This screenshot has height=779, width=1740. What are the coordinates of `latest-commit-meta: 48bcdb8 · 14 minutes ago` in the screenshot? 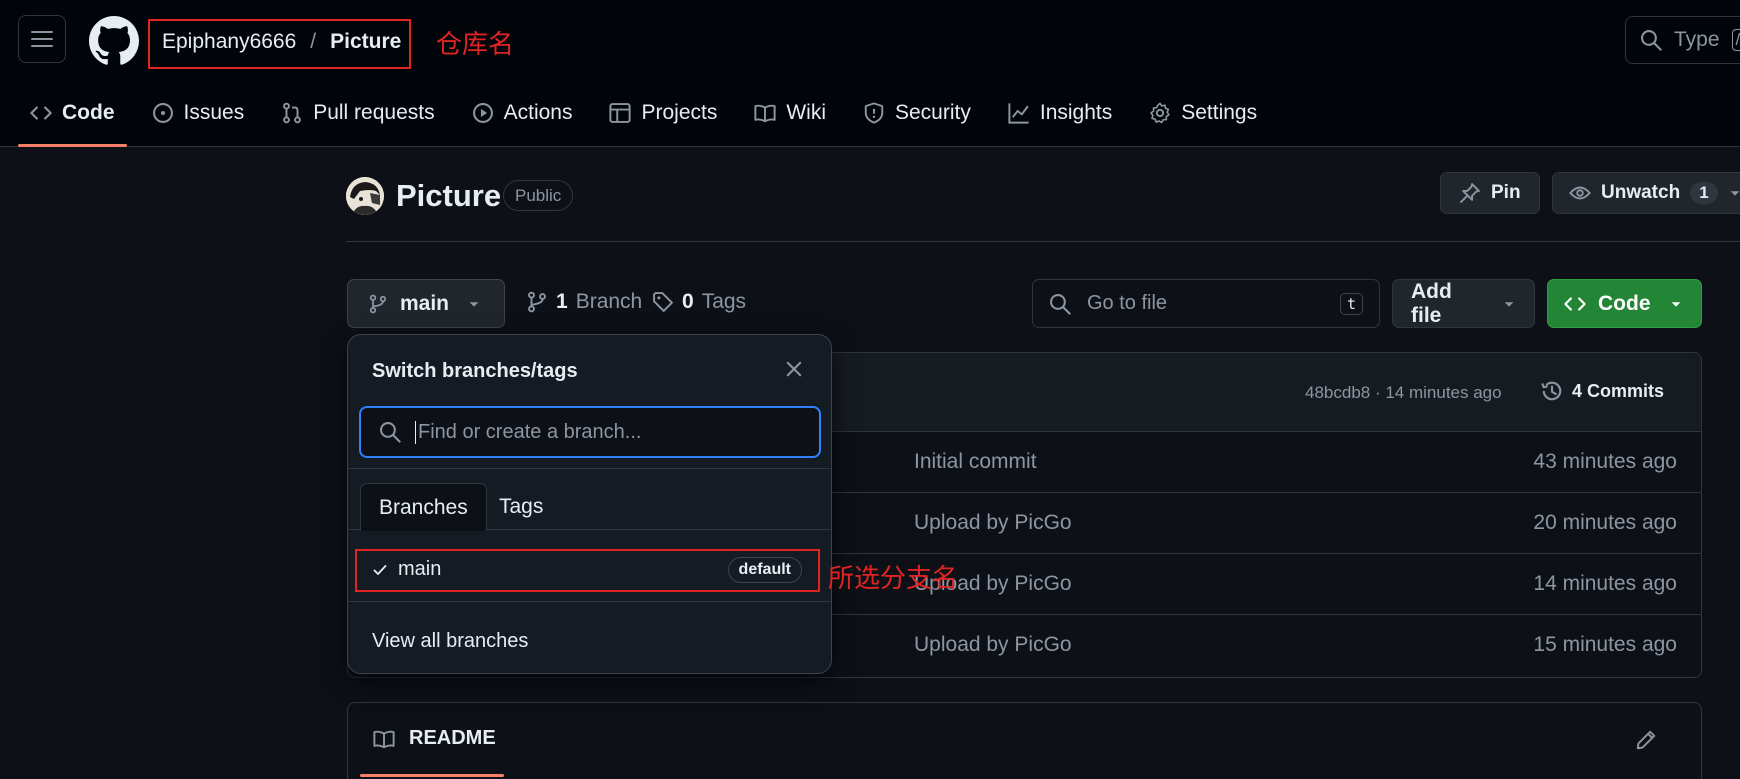 It's located at (1403, 393).